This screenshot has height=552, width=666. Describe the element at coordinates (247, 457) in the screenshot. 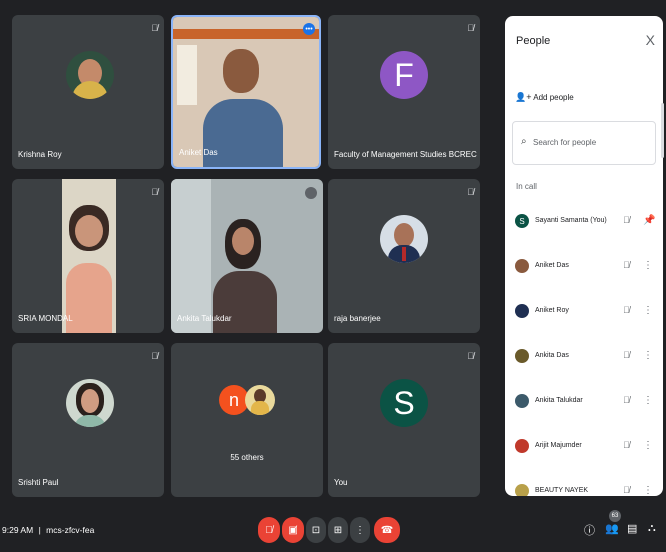

I see `others-count-label: 55 others` at that location.